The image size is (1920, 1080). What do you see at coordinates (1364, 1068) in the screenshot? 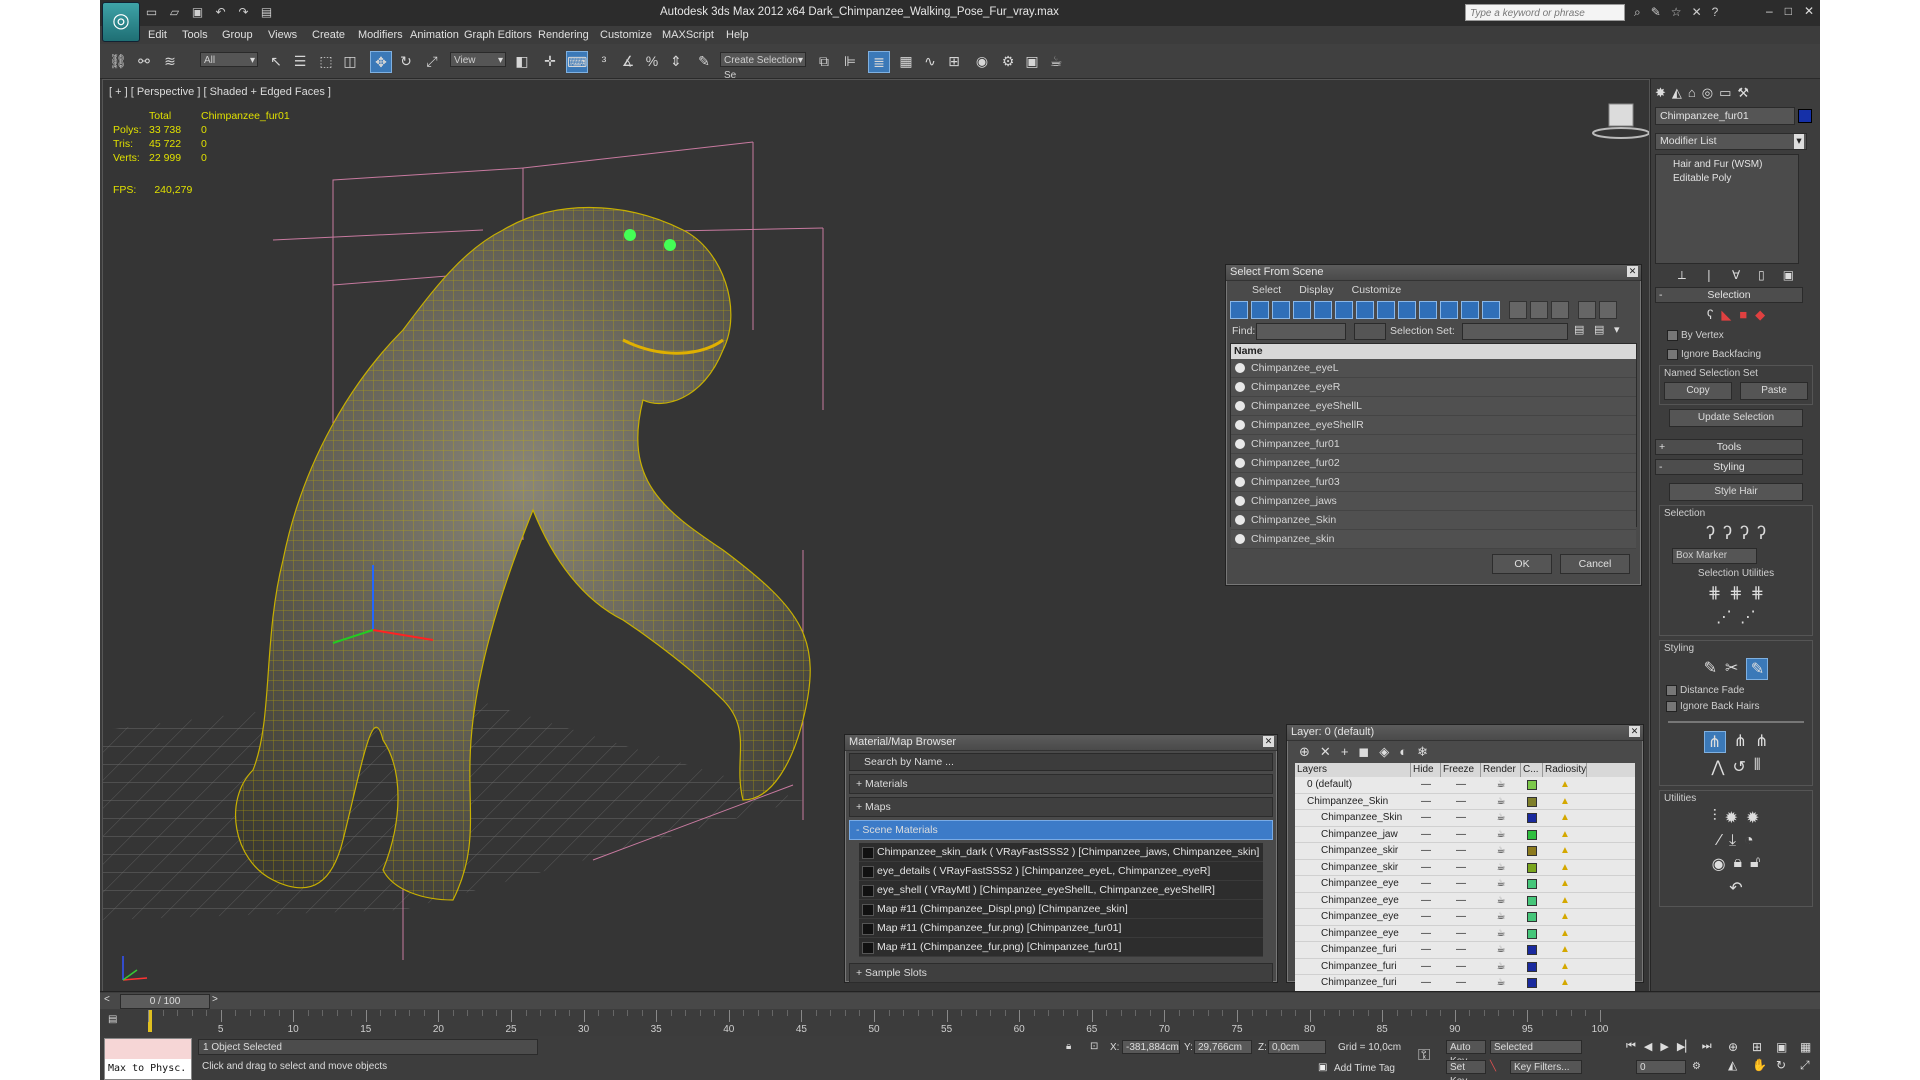
I see `add-time-tag: Add Time Tag` at bounding box center [1364, 1068].